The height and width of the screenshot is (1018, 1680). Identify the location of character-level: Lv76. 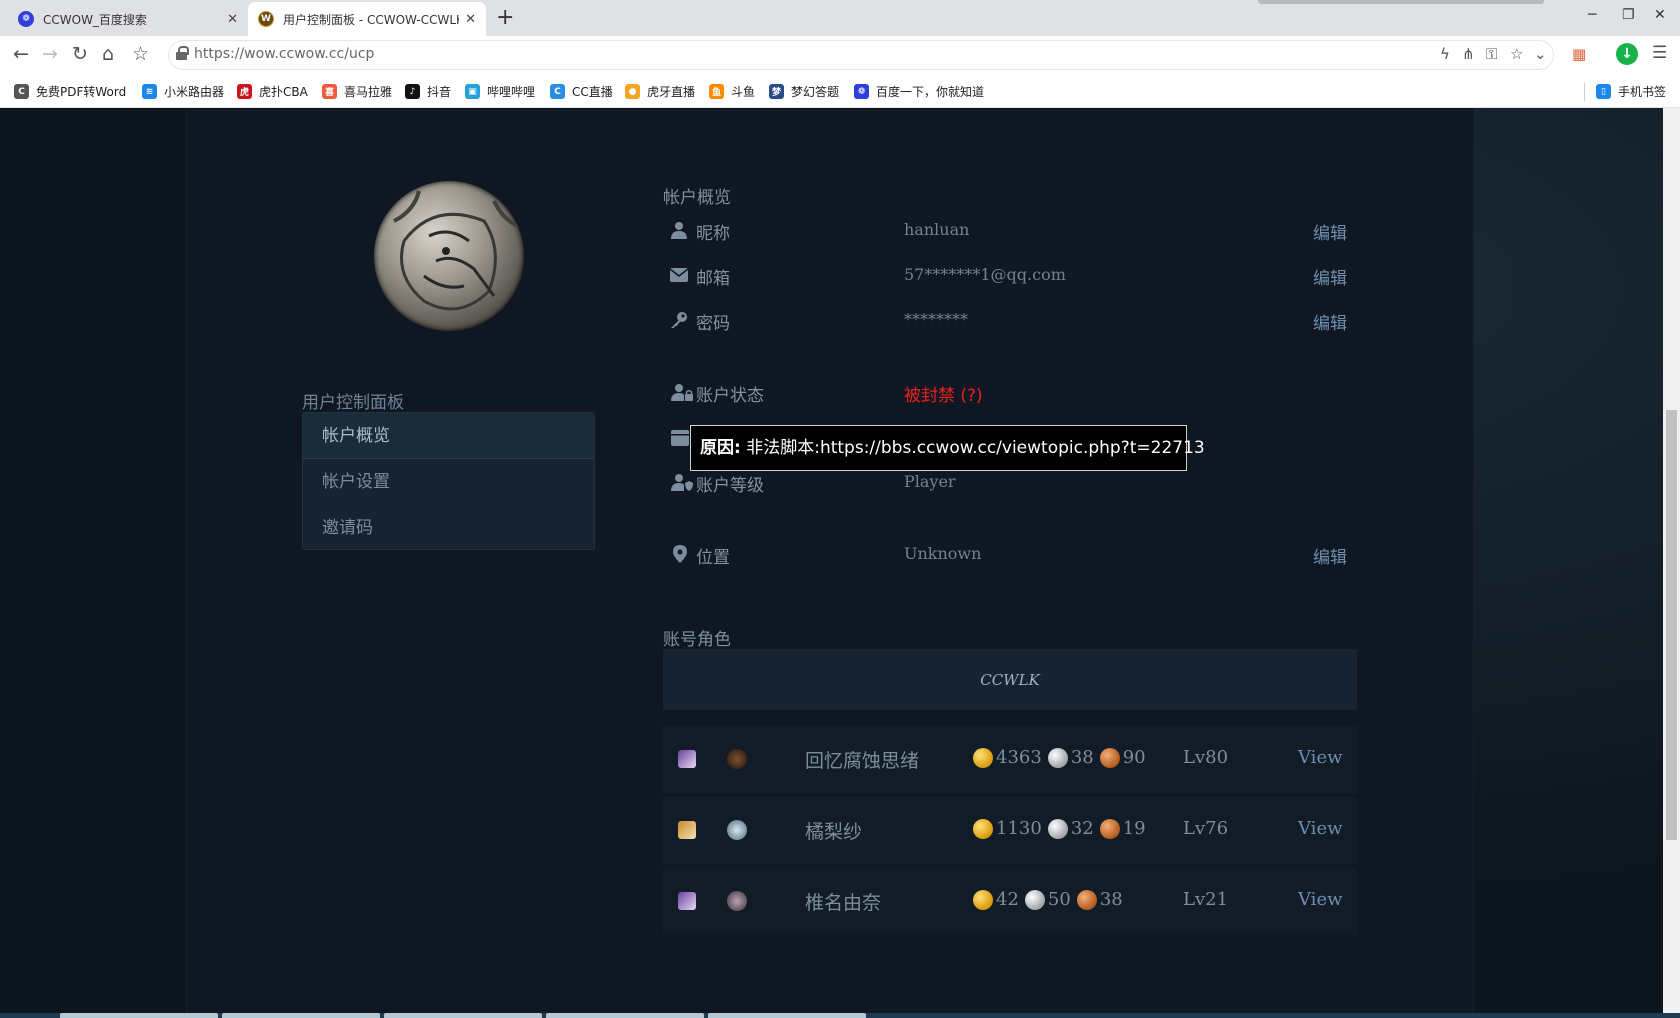
(1206, 828).